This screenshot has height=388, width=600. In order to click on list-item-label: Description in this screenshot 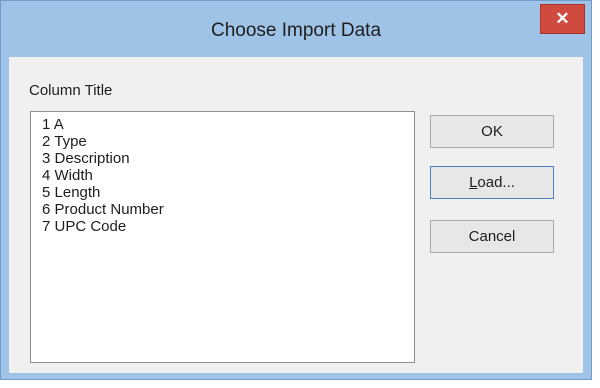, I will do `click(92, 158)`.